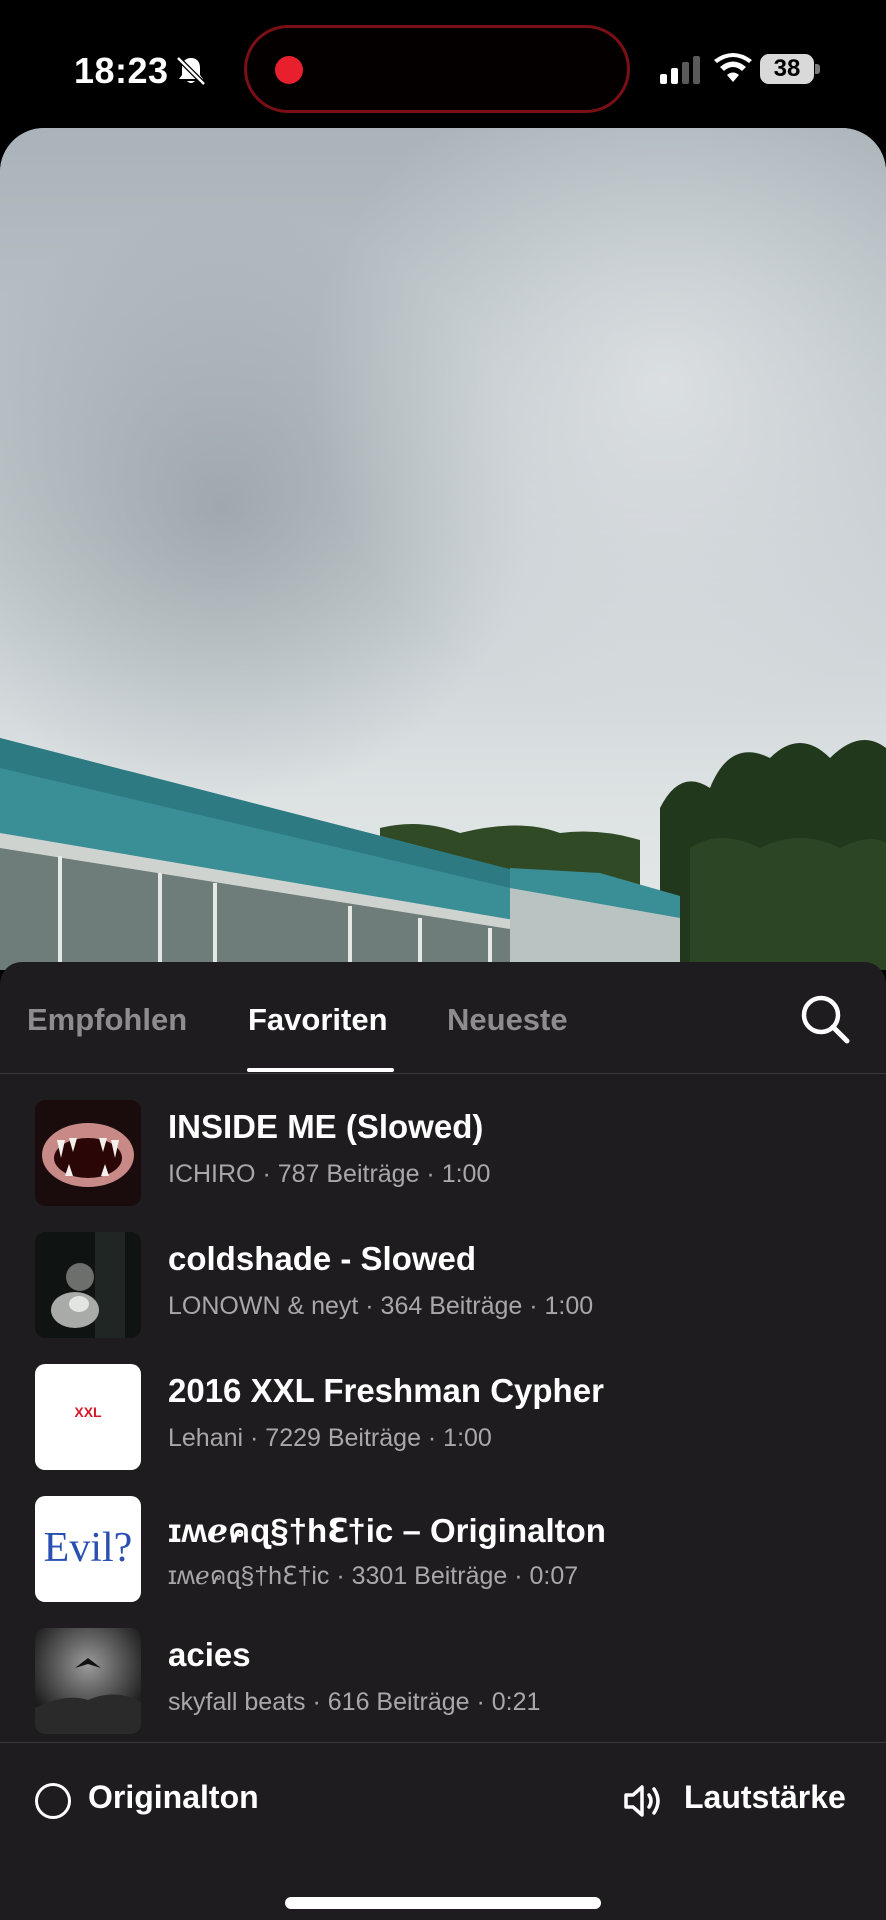 This screenshot has width=886, height=1920. Describe the element at coordinates (318, 1020) in the screenshot. I see `tab-favoriten: Favoriten` at that location.